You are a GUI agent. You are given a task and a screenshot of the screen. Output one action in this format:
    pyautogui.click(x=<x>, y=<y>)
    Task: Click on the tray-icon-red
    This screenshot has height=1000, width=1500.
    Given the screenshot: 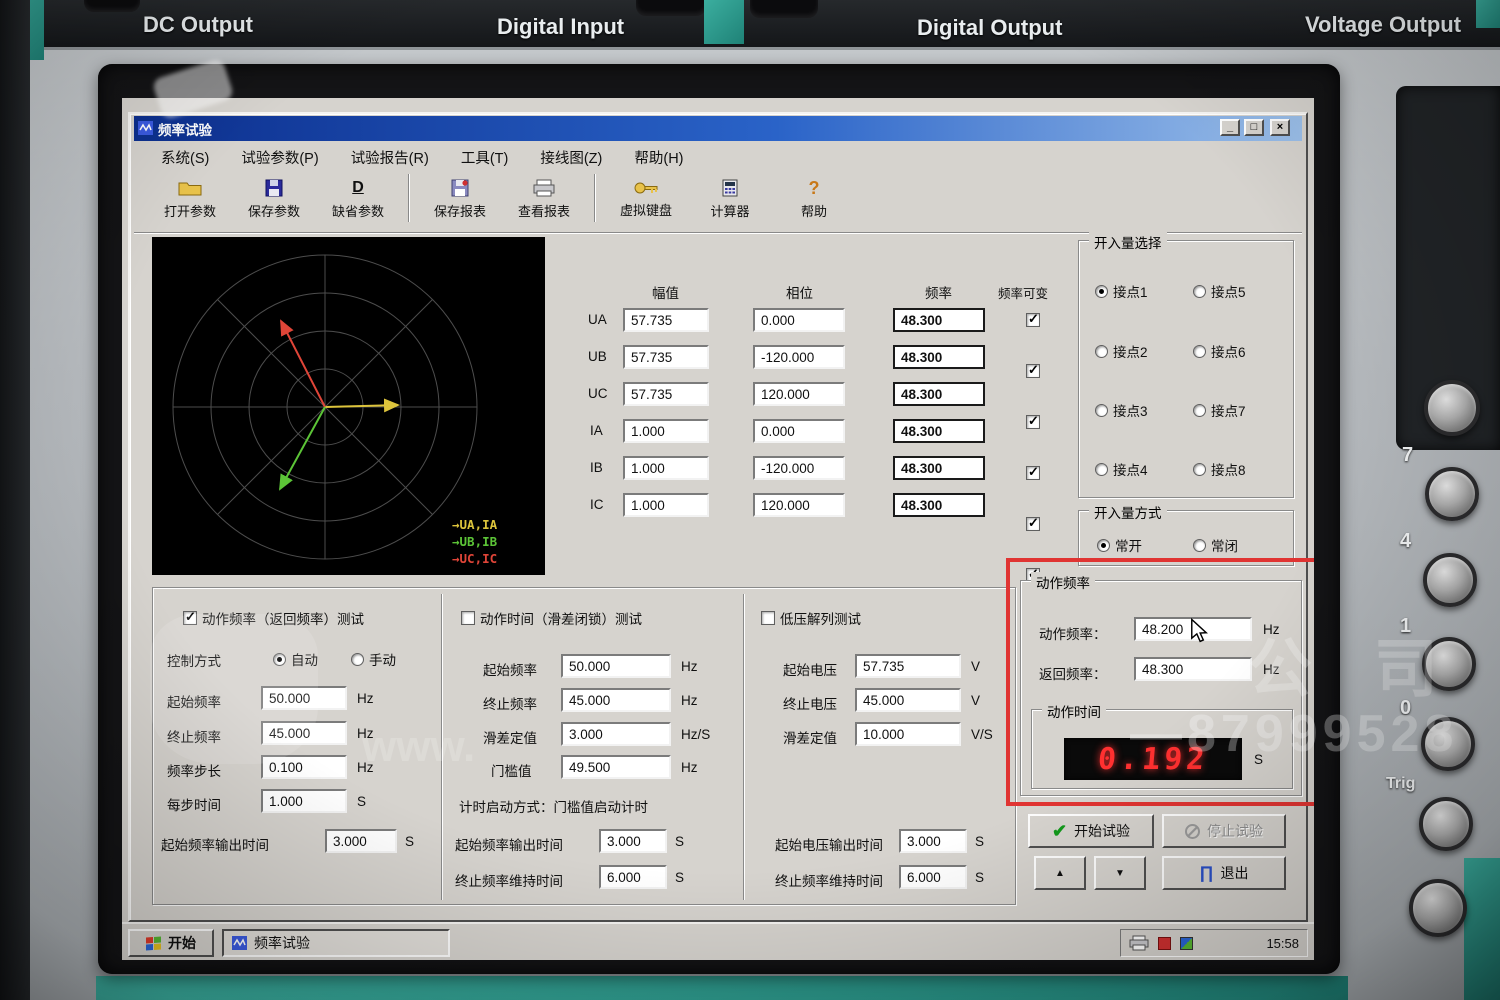 What is the action you would take?
    pyautogui.click(x=1164, y=943)
    